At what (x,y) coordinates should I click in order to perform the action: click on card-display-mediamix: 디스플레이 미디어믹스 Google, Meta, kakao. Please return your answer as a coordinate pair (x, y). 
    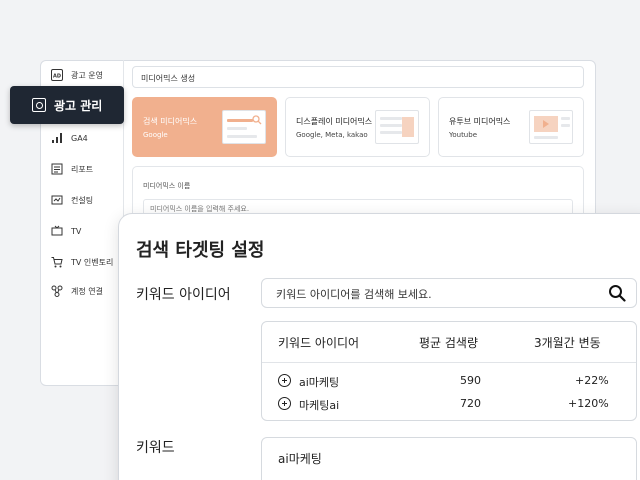
    Looking at the image, I should click on (357, 127).